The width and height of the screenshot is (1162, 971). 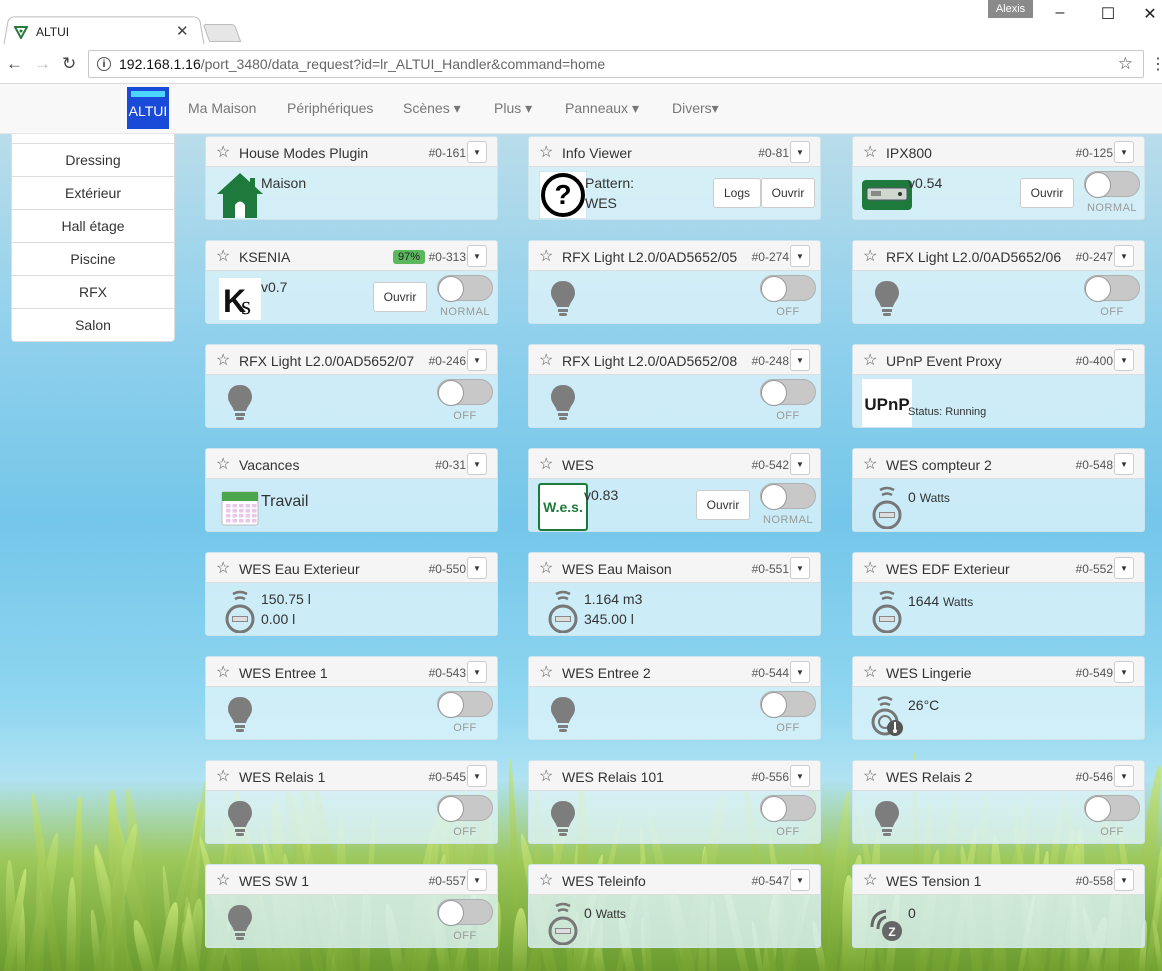 What do you see at coordinates (513, 108) in the screenshot?
I see `nav-plus: Plus ▾` at bounding box center [513, 108].